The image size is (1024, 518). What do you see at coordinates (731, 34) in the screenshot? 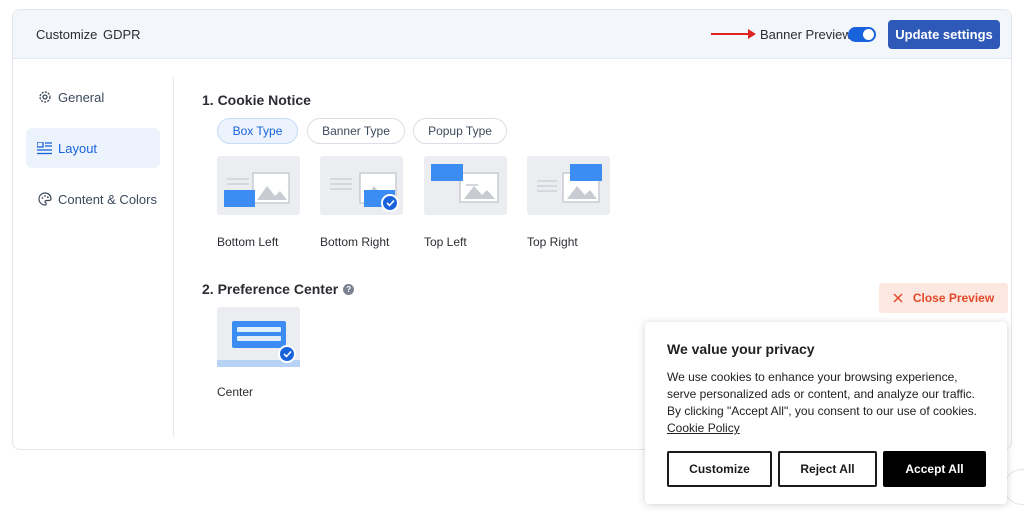
I see `annotation-arrow` at bounding box center [731, 34].